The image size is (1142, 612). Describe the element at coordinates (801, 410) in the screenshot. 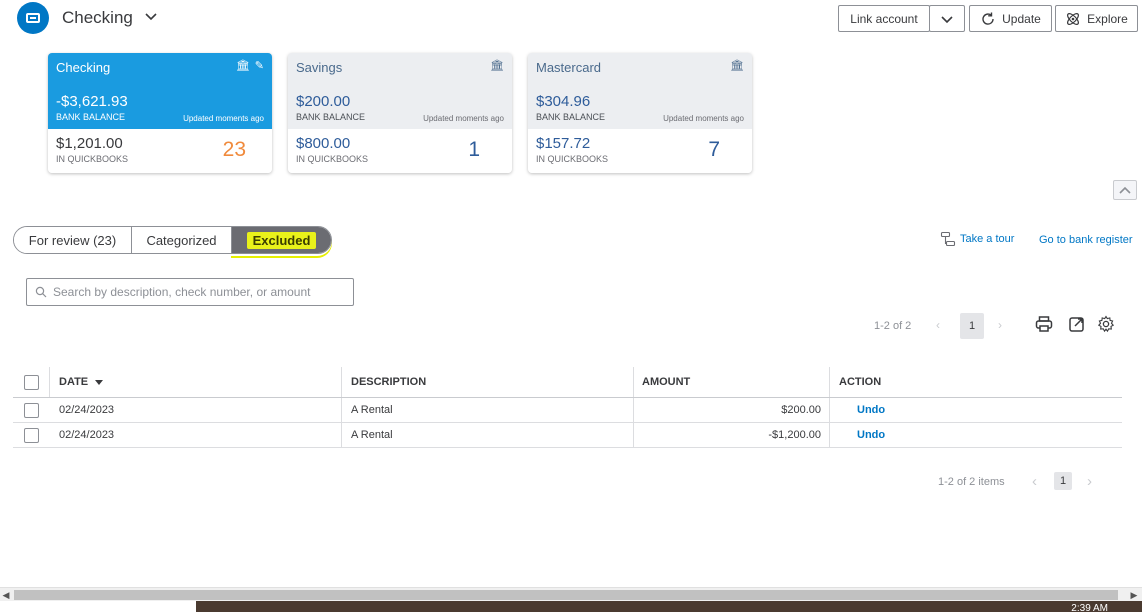

I see `row-amount: $200.00` at that location.